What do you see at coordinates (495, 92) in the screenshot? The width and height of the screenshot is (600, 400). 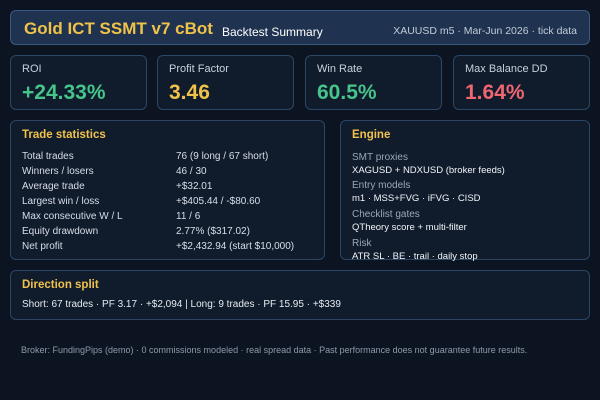 I see `metric-value: 1.64%` at bounding box center [495, 92].